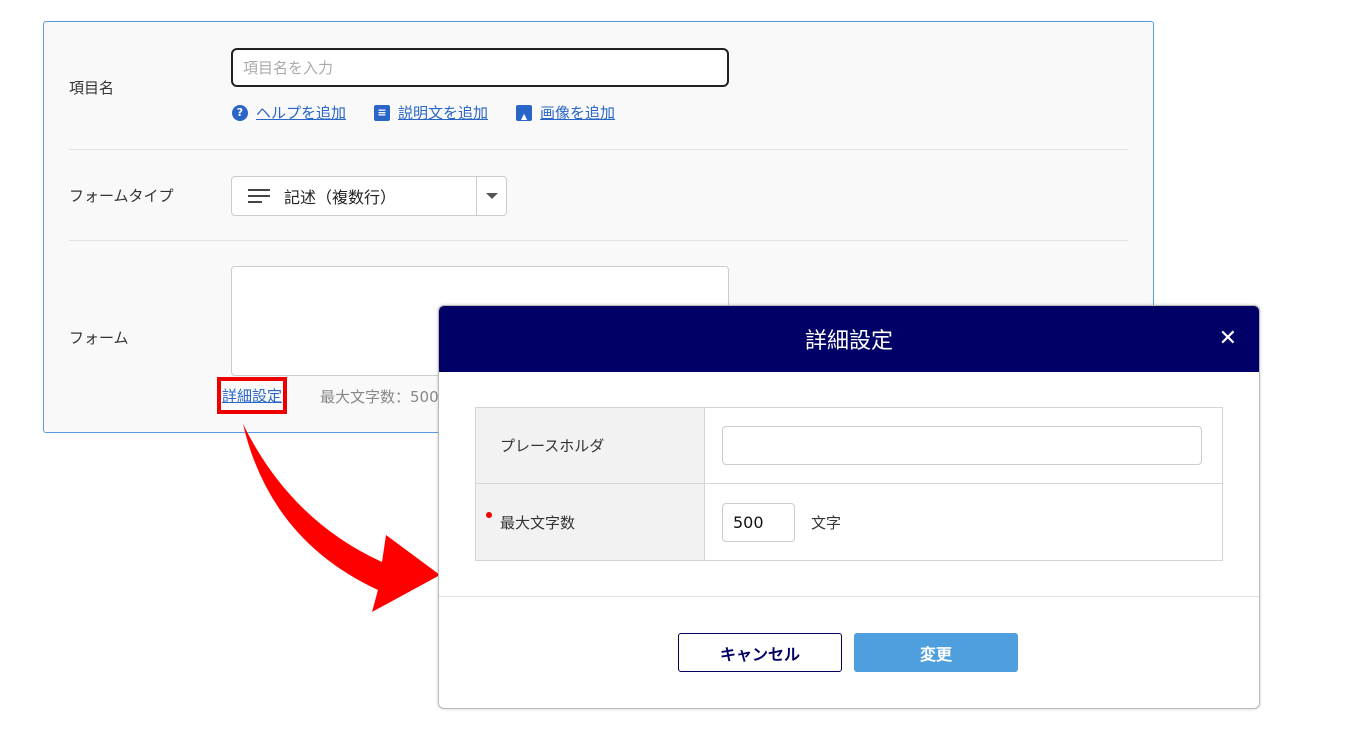  I want to click on close-icon: ✕, so click(1228, 338).